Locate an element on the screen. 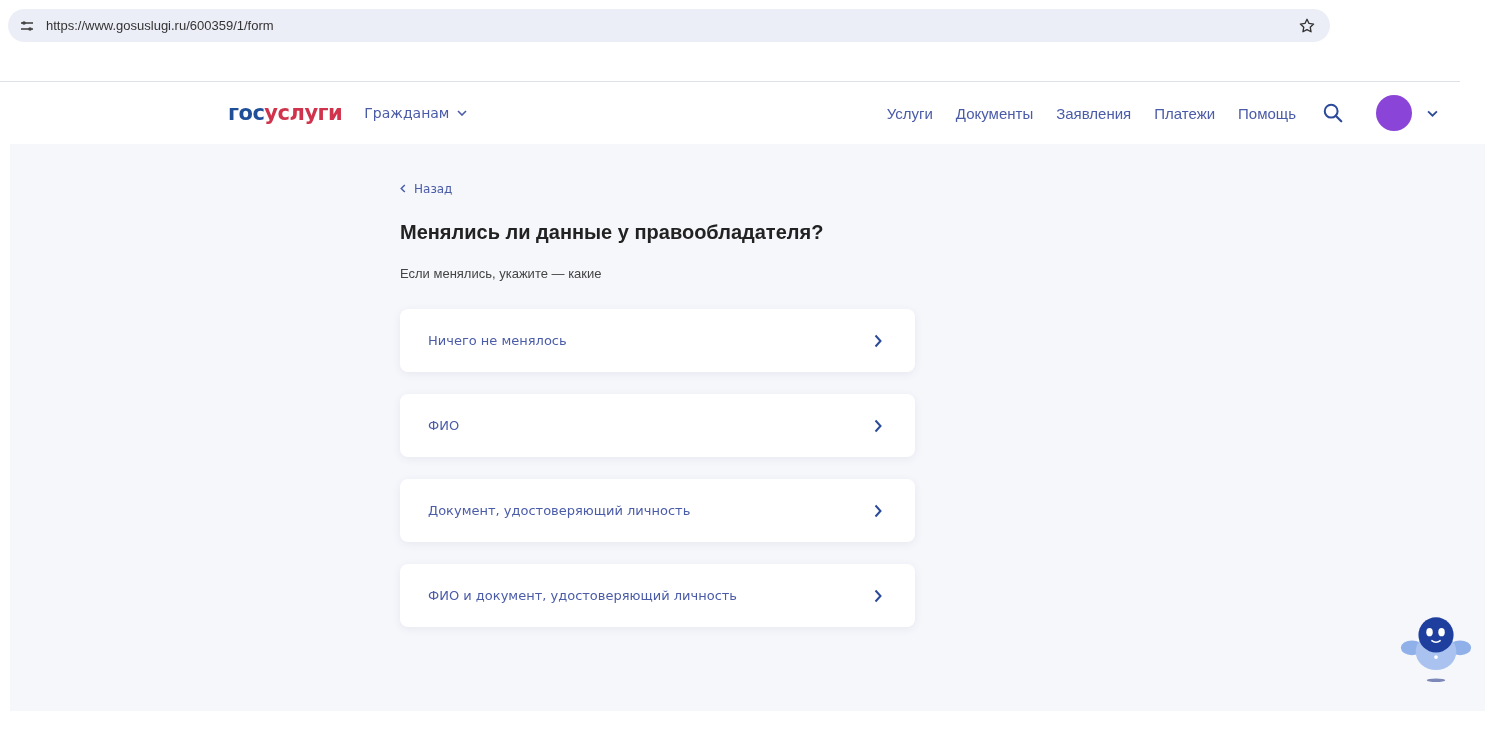 The width and height of the screenshot is (1500, 754). option-card: Ничего не менялось is located at coordinates (657, 340).